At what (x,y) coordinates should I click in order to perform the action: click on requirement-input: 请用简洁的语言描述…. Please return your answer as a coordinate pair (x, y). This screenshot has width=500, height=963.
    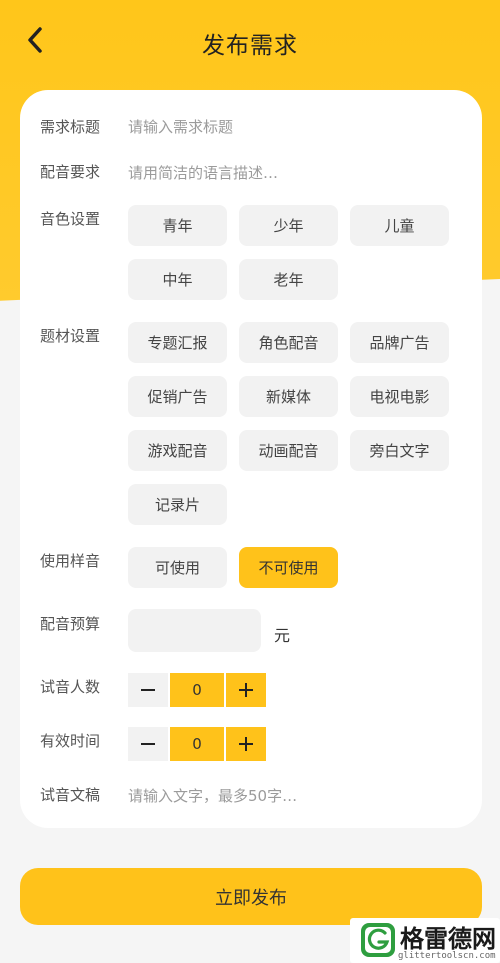
    Looking at the image, I should click on (203, 172).